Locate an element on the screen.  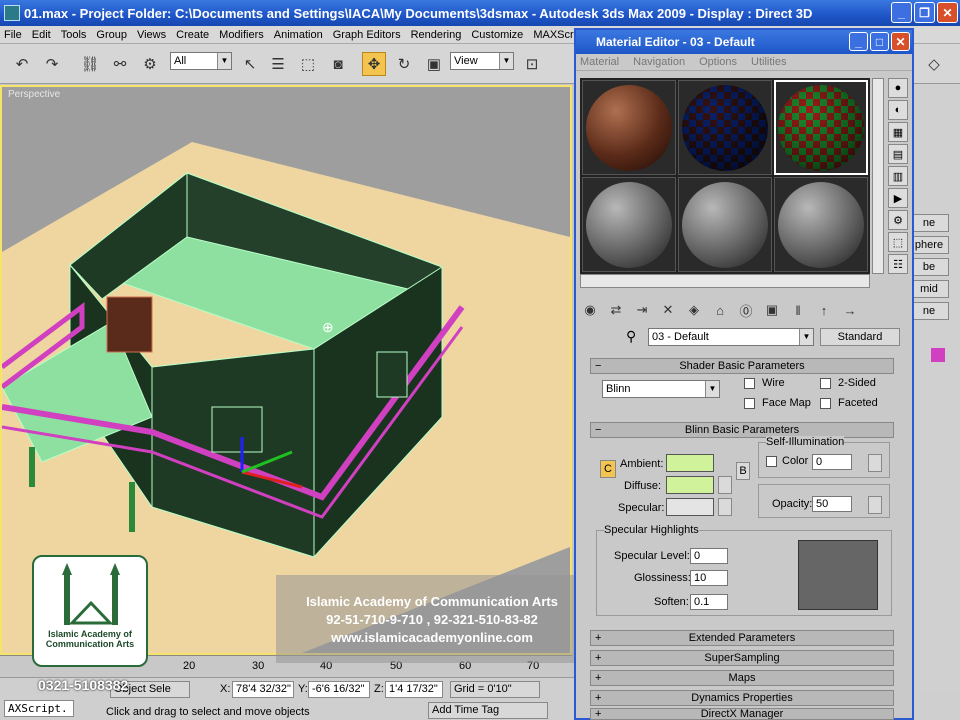
ambient-color-swatch is located at coordinates (690, 463).